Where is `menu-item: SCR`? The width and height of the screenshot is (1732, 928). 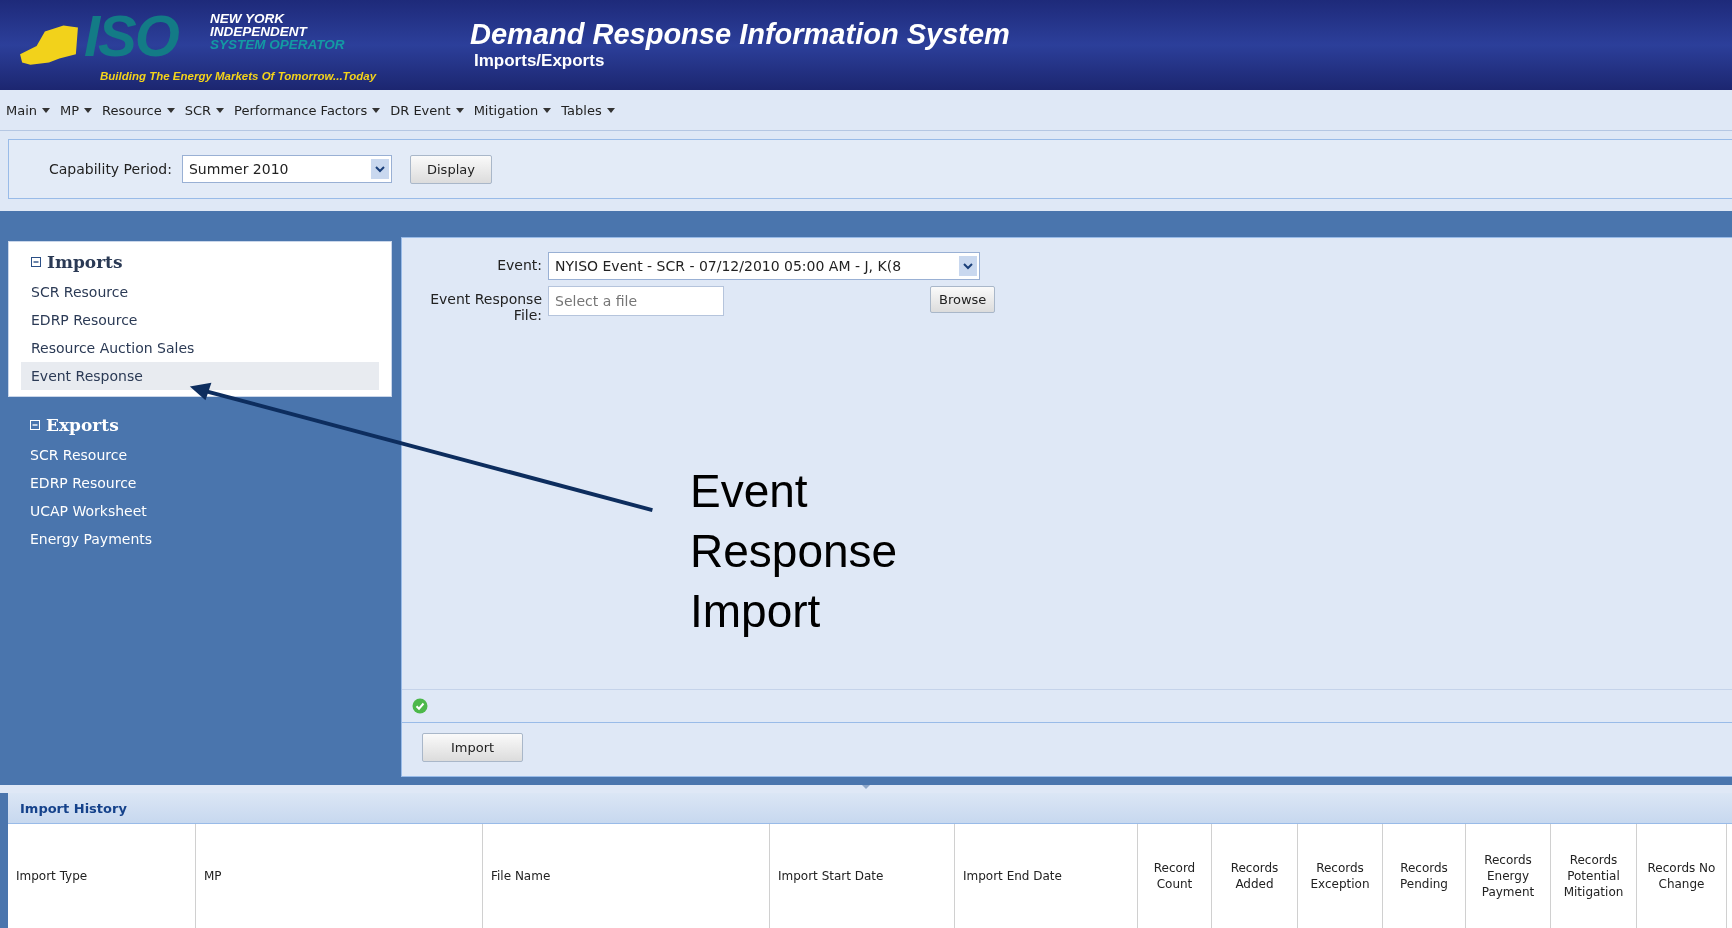 menu-item: SCR is located at coordinates (204, 110).